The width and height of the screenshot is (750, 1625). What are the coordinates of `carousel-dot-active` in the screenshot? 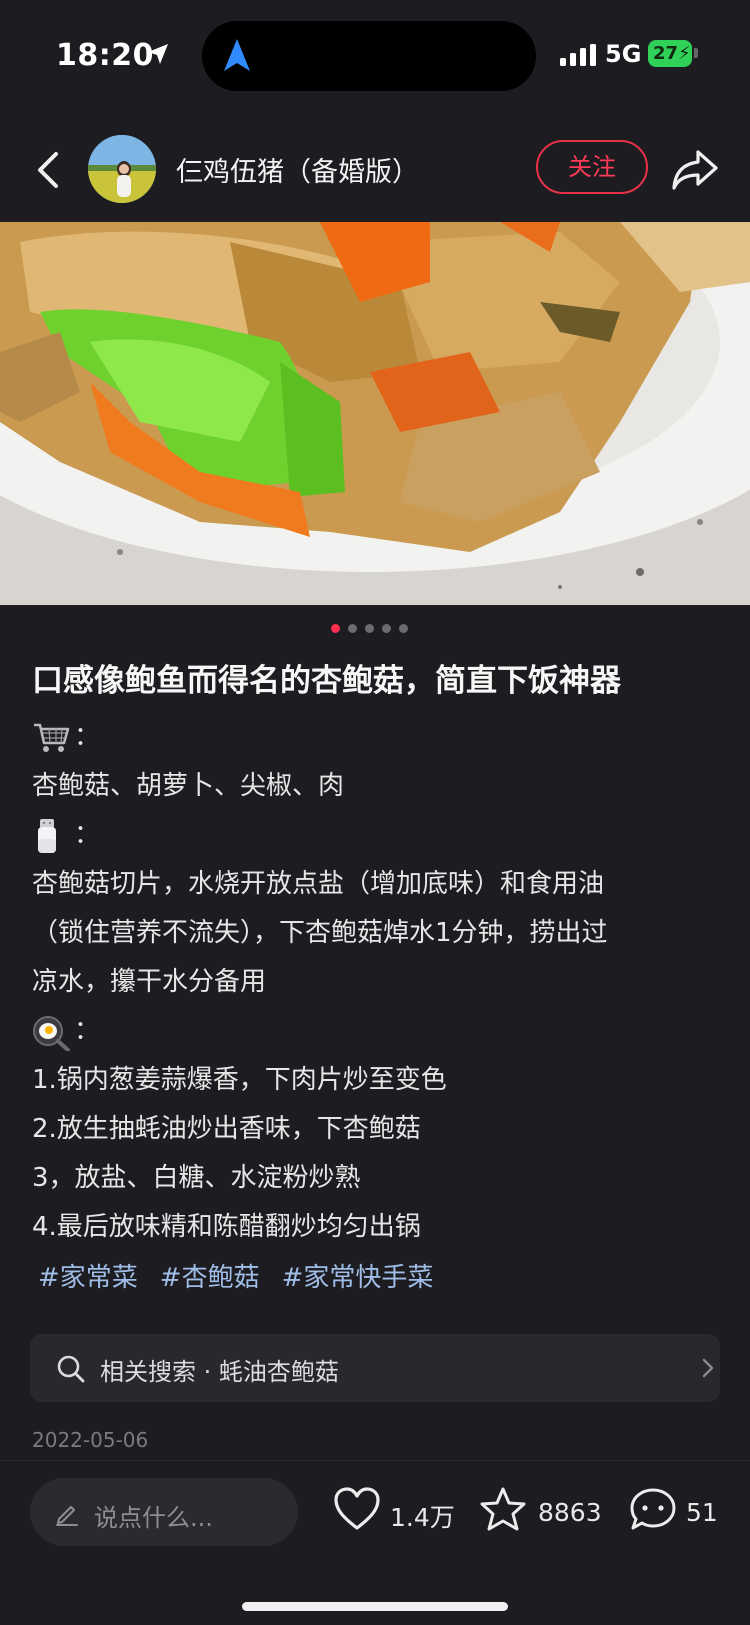 It's located at (335, 628).